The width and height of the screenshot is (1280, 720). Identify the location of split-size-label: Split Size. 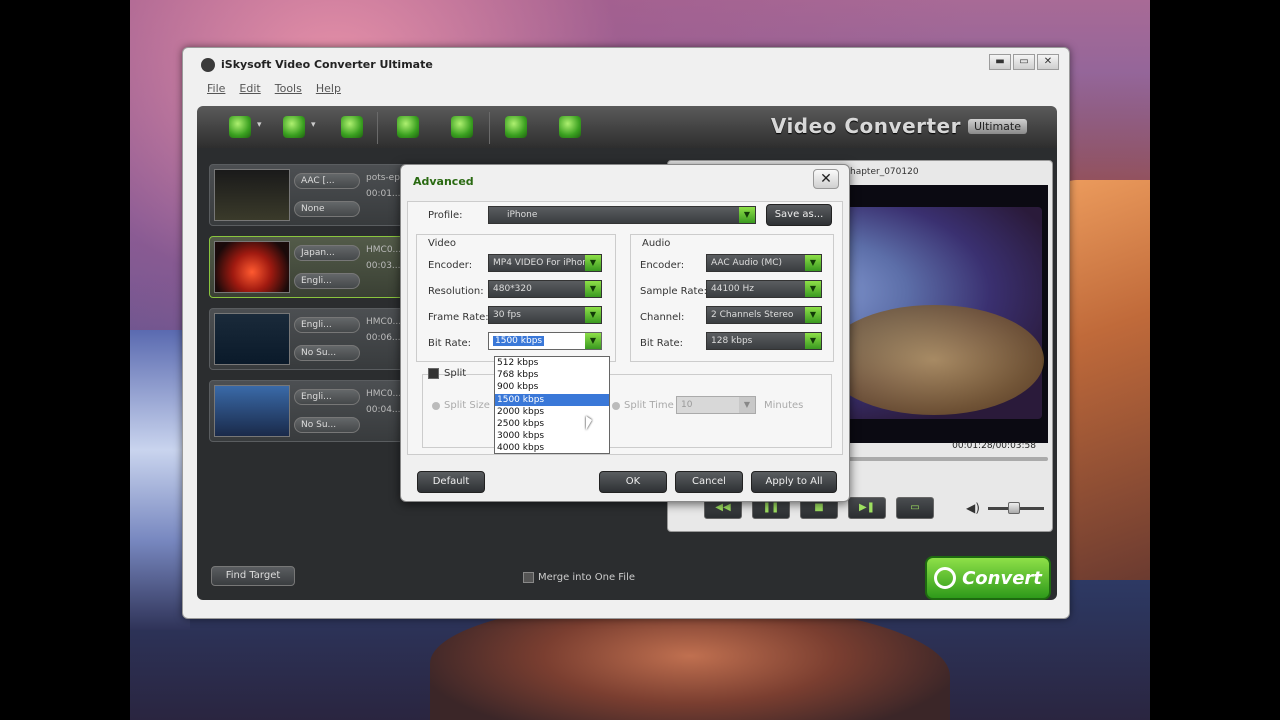
(467, 405).